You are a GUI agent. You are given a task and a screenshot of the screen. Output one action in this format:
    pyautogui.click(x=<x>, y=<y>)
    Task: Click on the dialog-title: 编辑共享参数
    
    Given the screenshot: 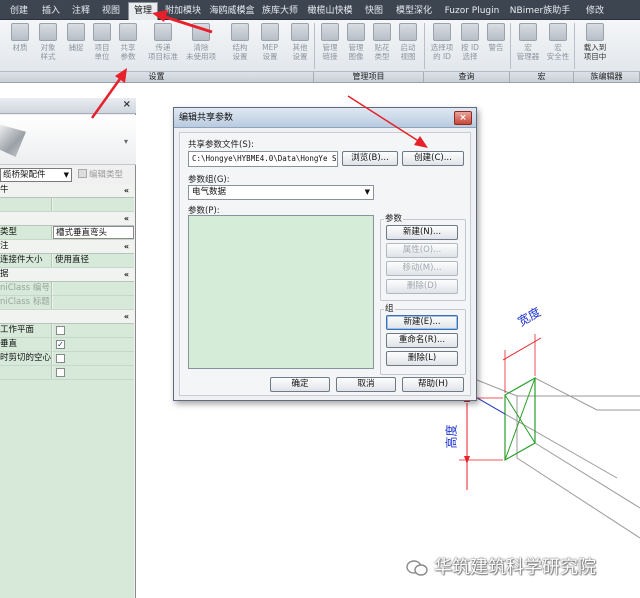 What is the action you would take?
    pyautogui.click(x=206, y=118)
    